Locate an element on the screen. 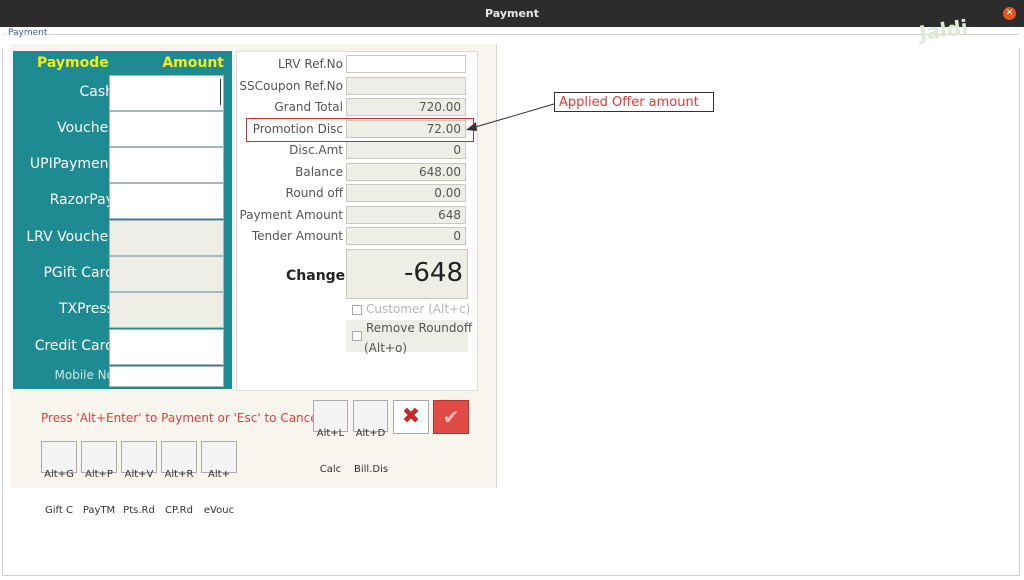  group-divider is located at coordinates (511, 34).